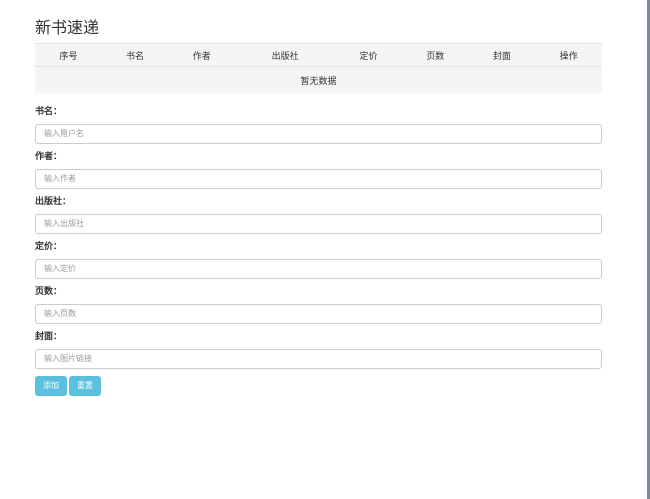 The height and width of the screenshot is (499, 650). Describe the element at coordinates (49, 112) in the screenshot. I see `title-label: 书名：` at that location.